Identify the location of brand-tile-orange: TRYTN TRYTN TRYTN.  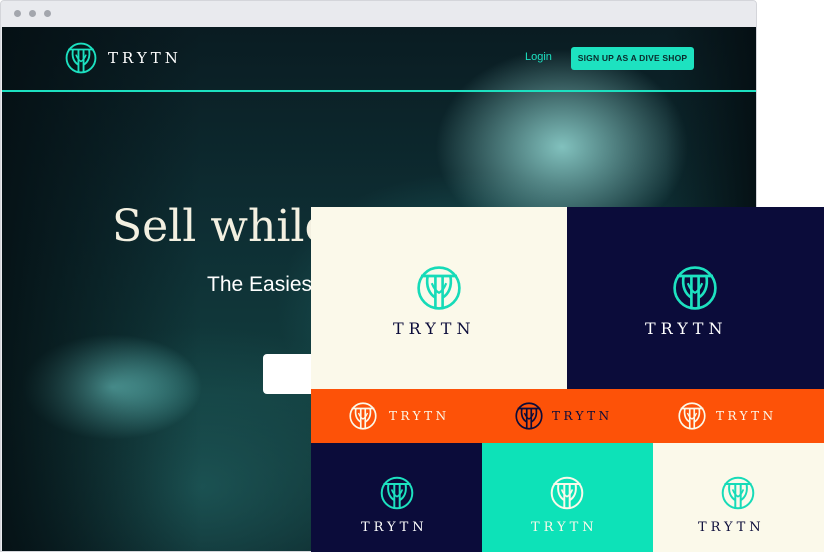
(567, 416).